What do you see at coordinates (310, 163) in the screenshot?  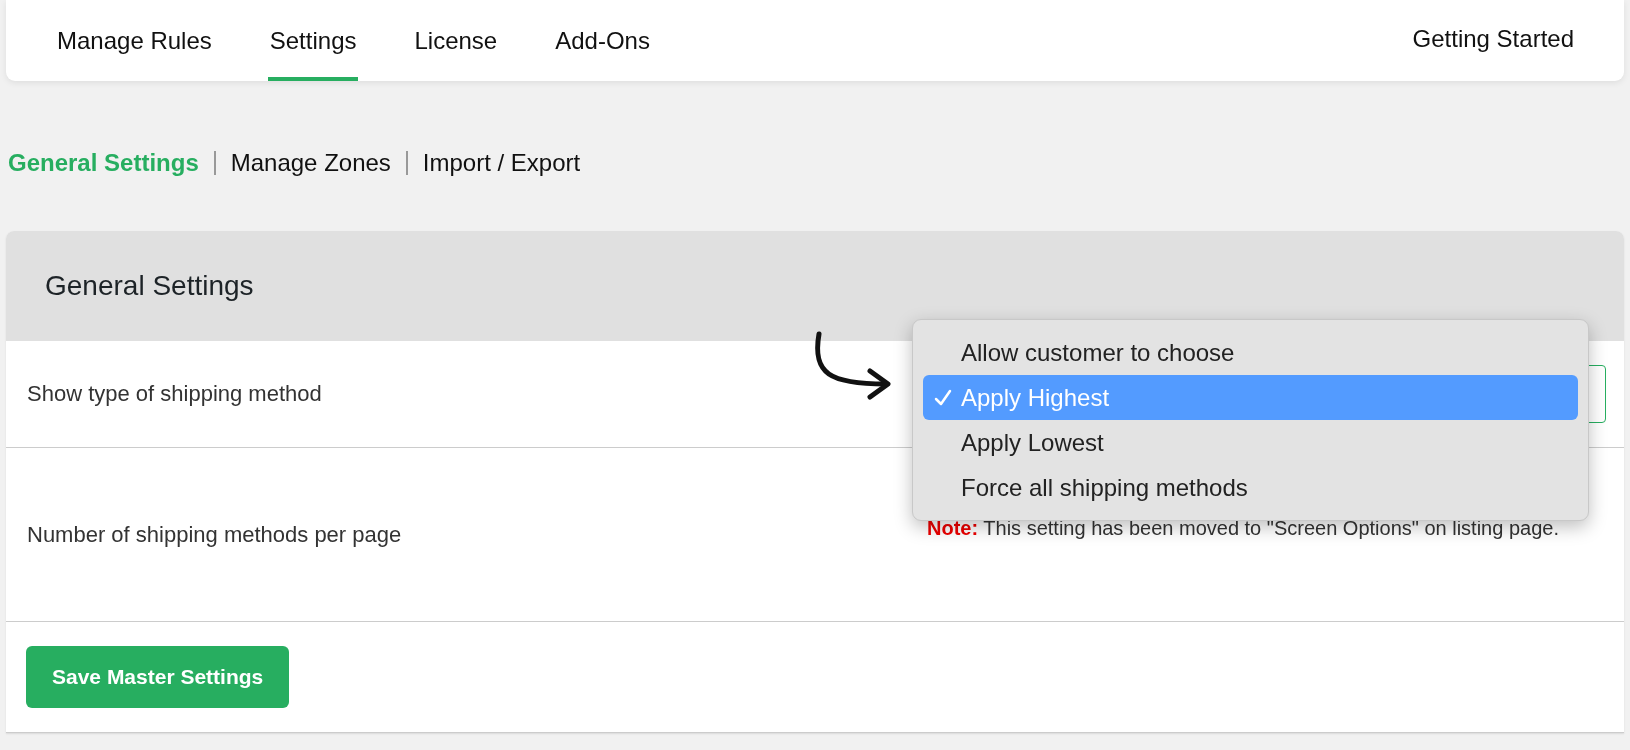 I see `subnav-link: Manage Zones` at bounding box center [310, 163].